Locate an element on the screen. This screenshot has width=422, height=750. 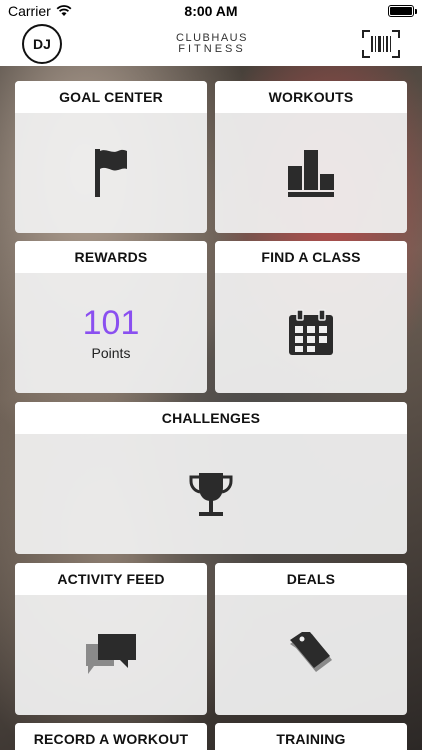
avatar-button: DJ is located at coordinates (42, 44).